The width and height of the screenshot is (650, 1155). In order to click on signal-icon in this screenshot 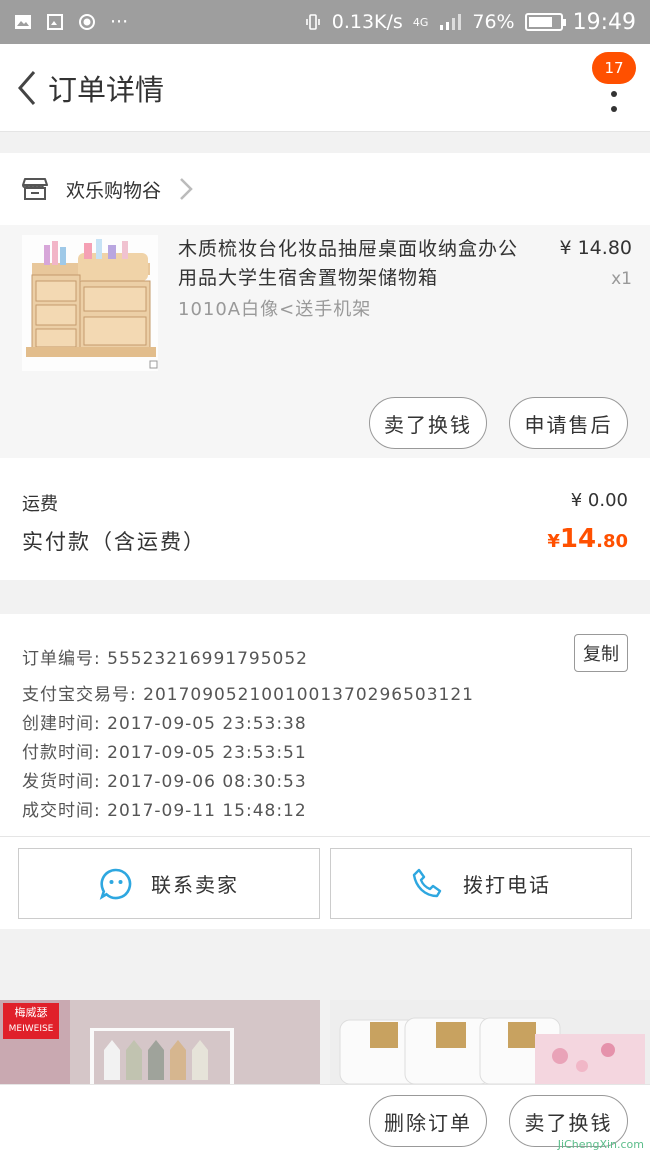, I will do `click(451, 22)`.